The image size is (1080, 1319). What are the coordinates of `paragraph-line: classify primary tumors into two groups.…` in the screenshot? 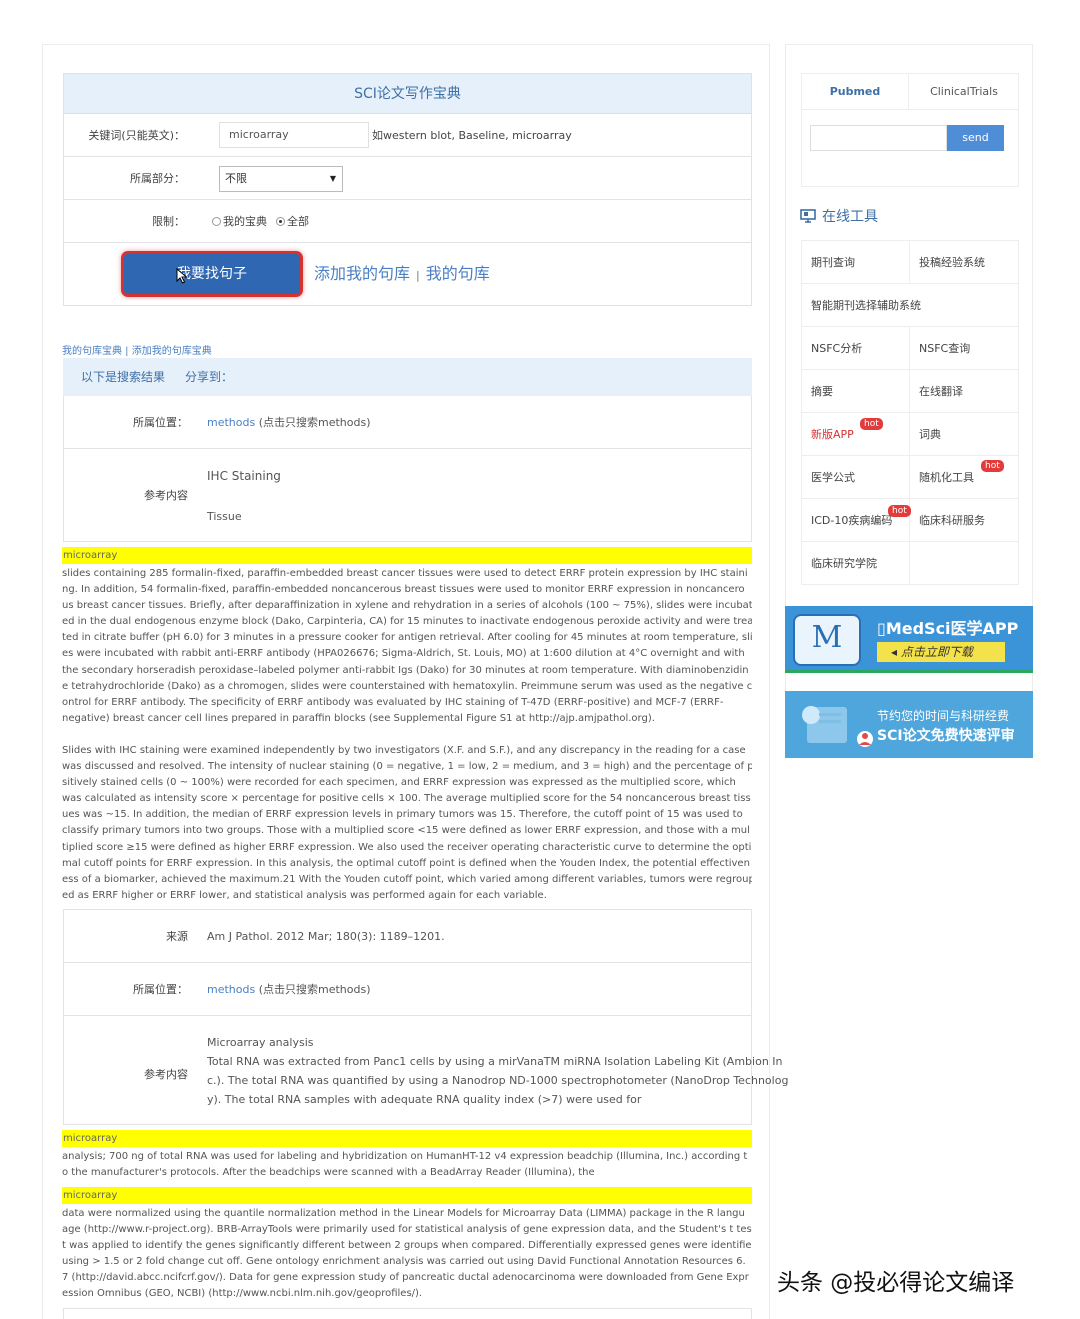 It's located at (406, 831).